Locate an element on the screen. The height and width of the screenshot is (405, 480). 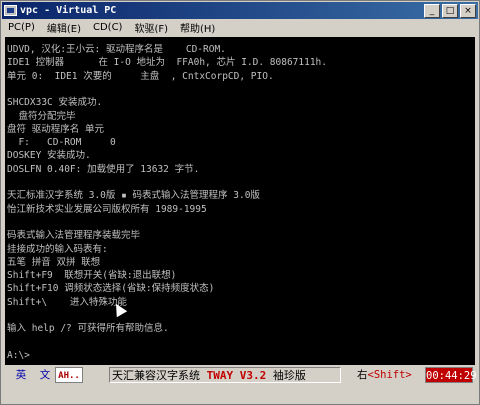
terminal-line: F: CD-ROM 0 is located at coordinates (61, 143).